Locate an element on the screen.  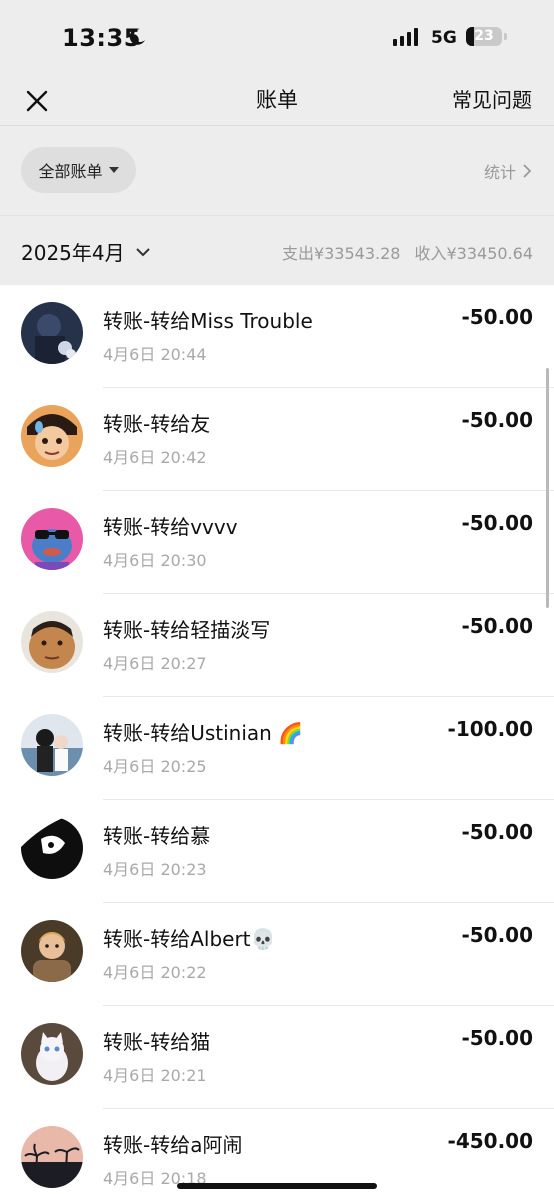
moon-icon is located at coordinates (137, 36).